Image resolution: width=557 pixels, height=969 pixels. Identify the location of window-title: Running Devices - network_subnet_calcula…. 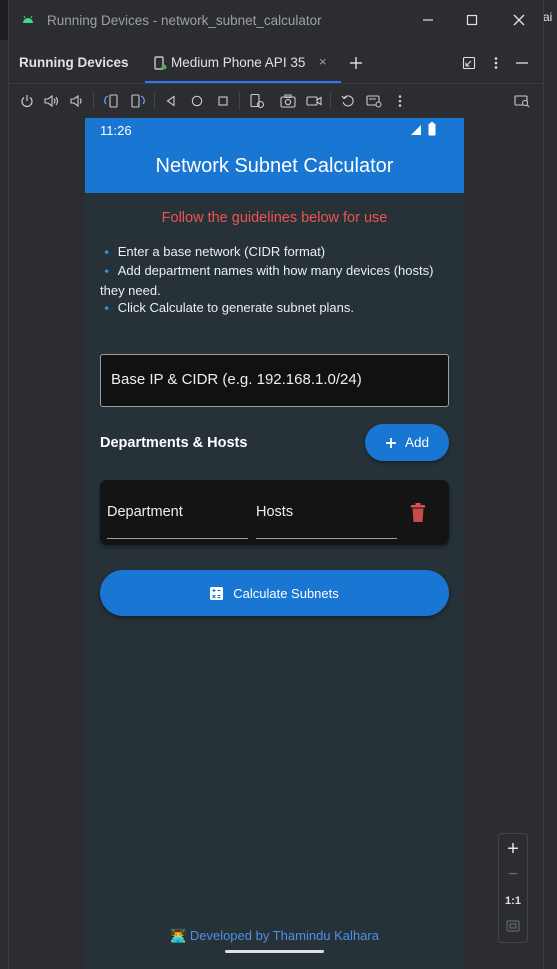
(184, 20).